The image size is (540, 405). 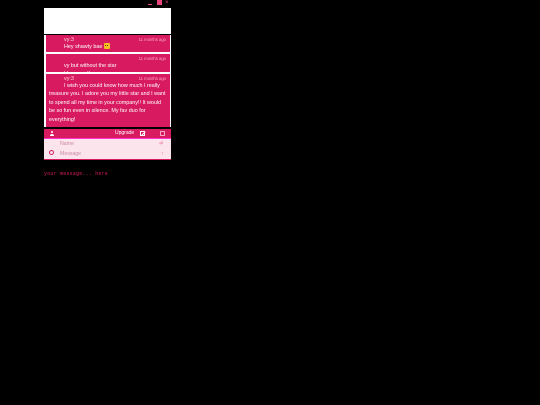 What do you see at coordinates (142, 133) in the screenshot?
I see `edit-icon` at bounding box center [142, 133].